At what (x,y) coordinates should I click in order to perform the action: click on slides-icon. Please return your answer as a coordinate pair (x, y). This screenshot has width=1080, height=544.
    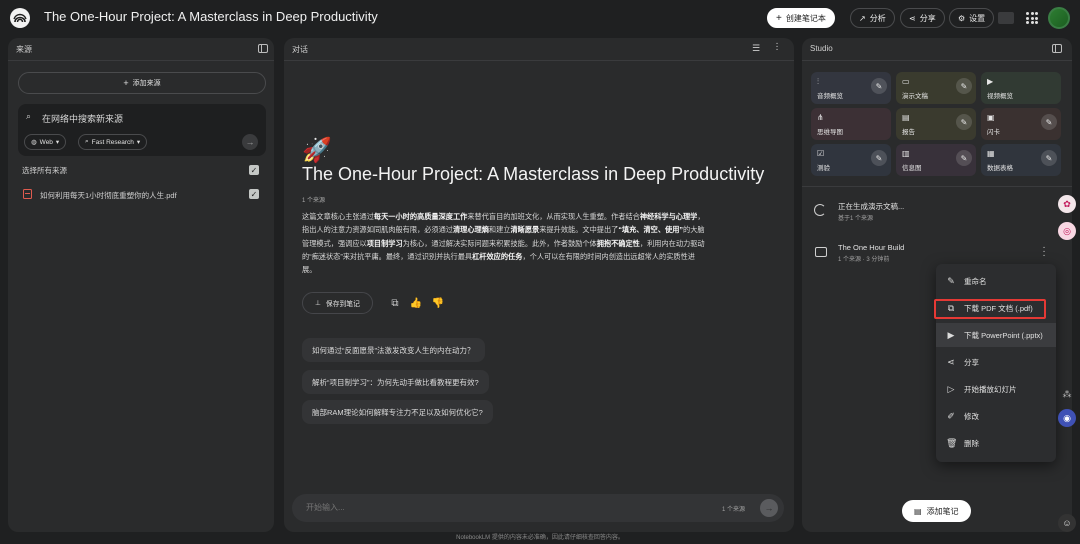
    Looking at the image, I should click on (821, 252).